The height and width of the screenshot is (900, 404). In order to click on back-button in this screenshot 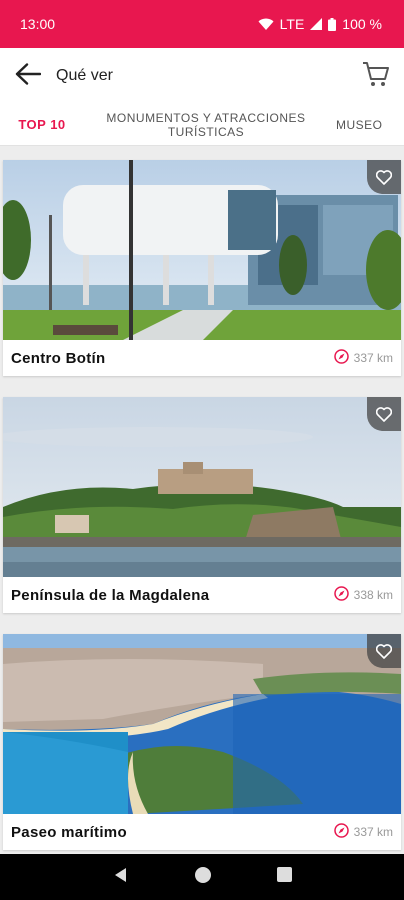, I will do `click(28, 76)`.